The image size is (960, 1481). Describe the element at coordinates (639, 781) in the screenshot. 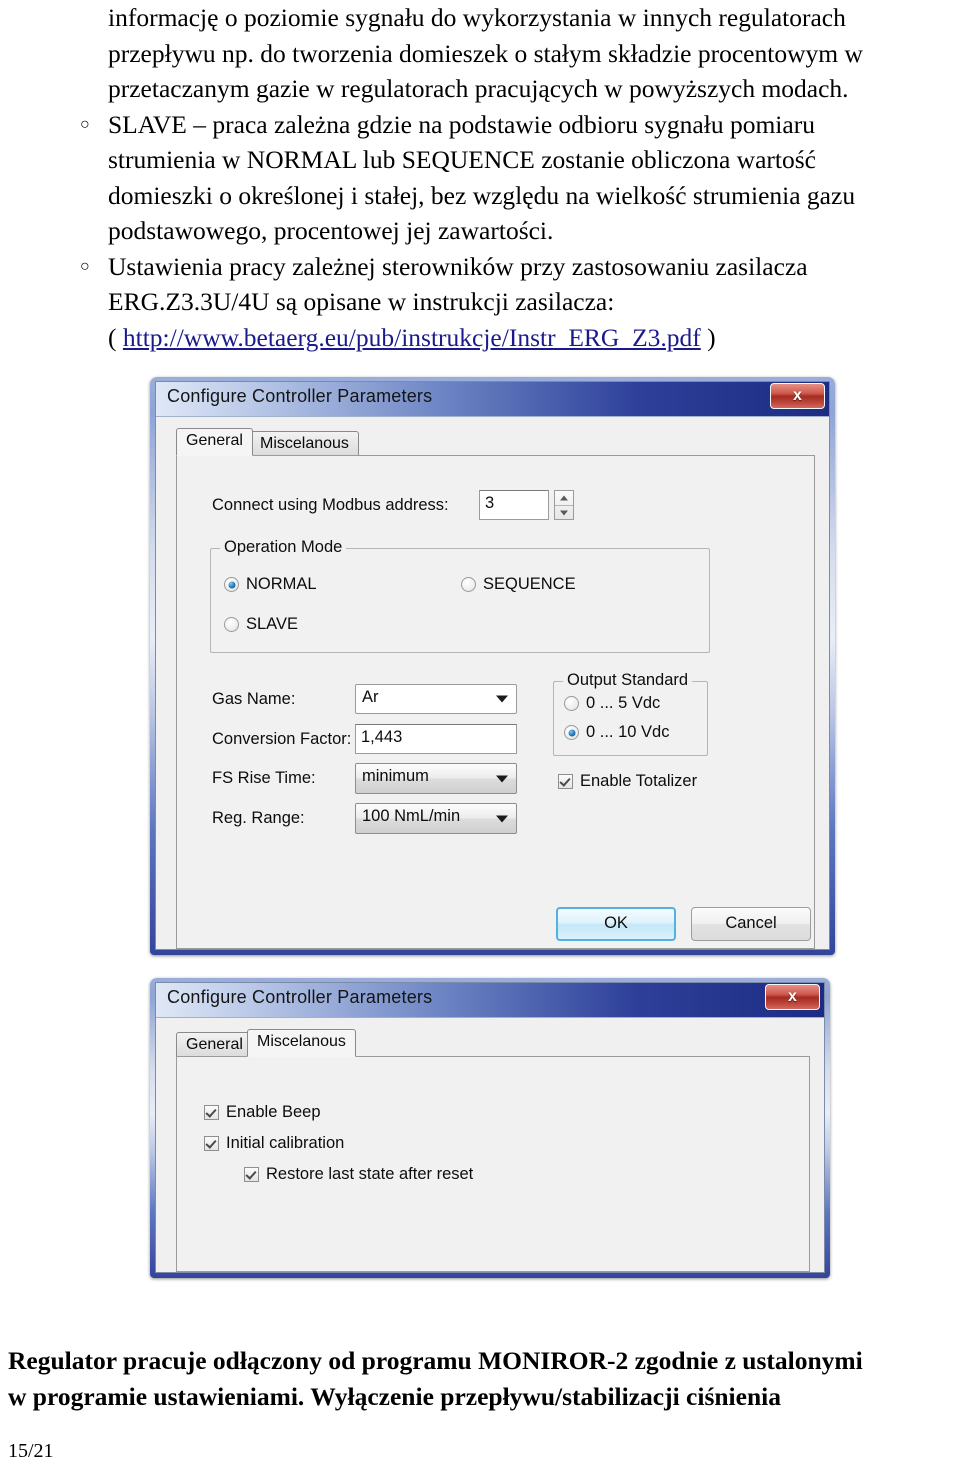

I see `enable-totalizer-label: Enable Totalizer` at that location.